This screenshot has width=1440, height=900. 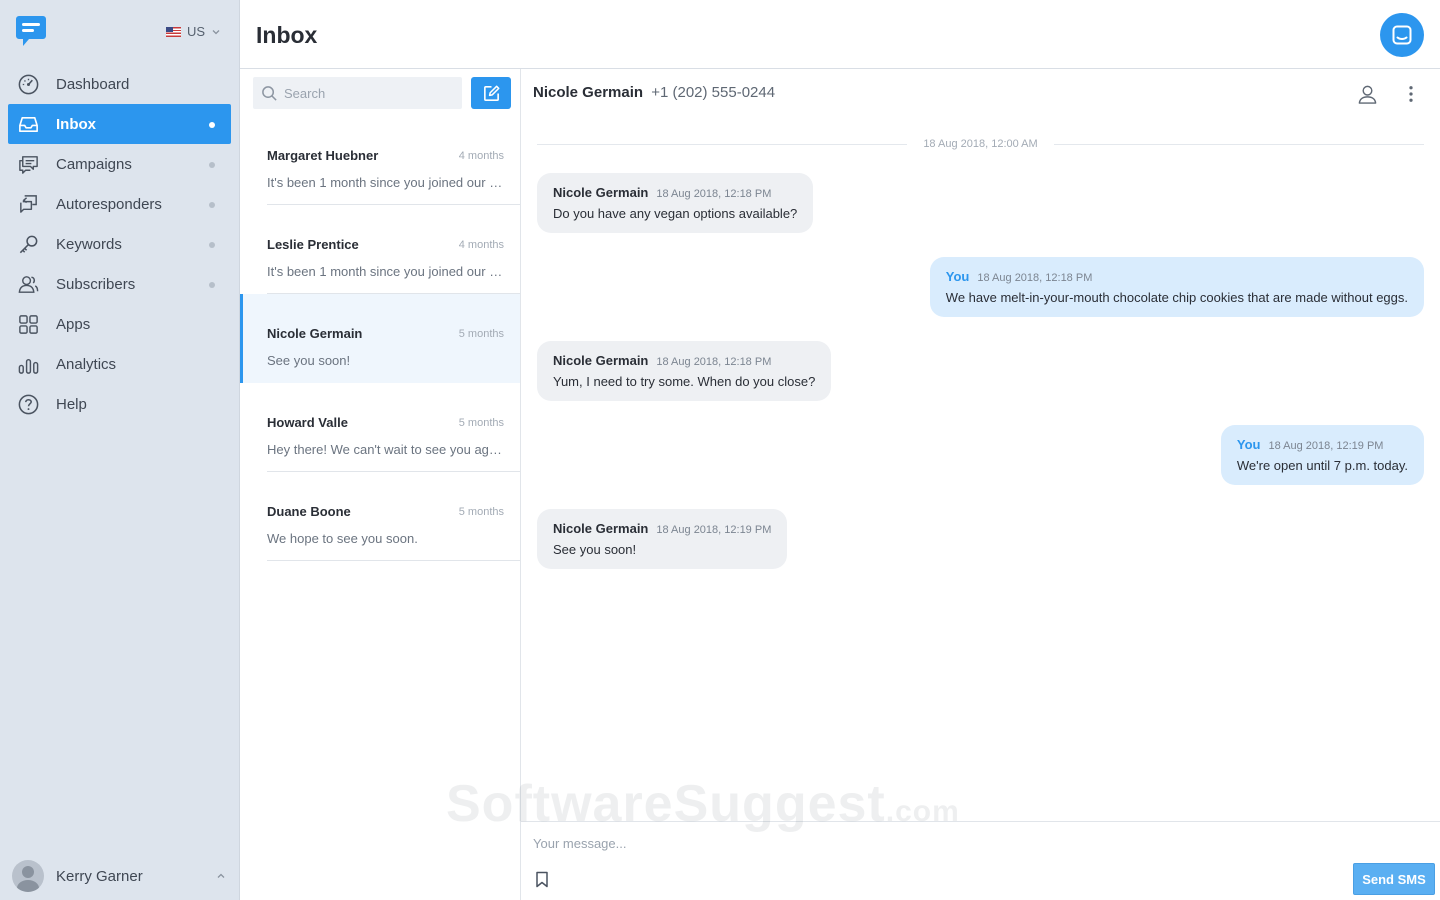 What do you see at coordinates (28, 164) in the screenshot?
I see `campaigns-icon` at bounding box center [28, 164].